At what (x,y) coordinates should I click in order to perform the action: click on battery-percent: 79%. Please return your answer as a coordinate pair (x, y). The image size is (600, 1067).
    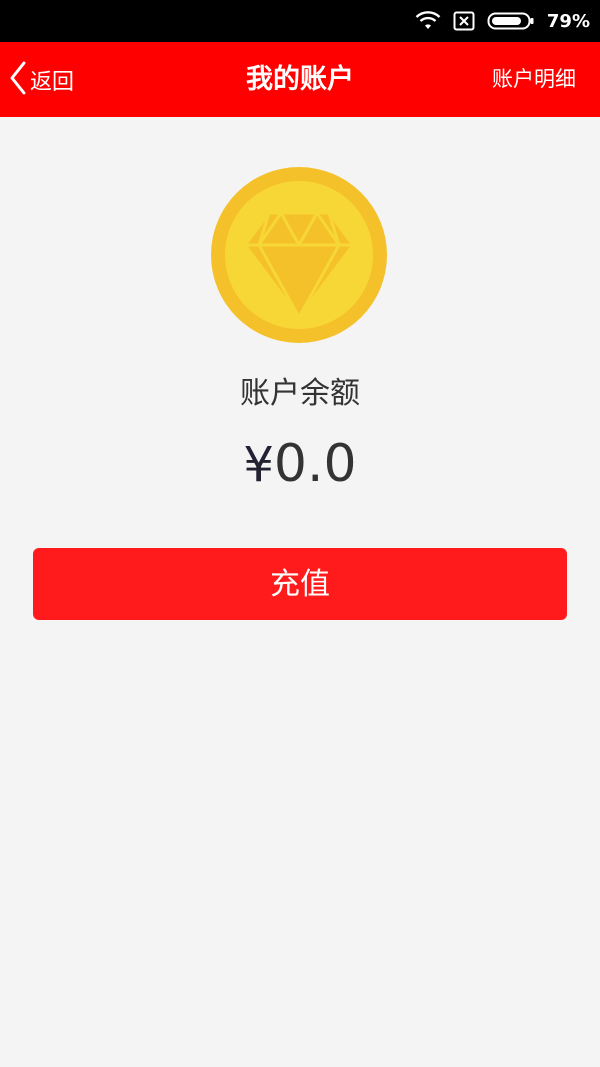
    Looking at the image, I should click on (568, 21).